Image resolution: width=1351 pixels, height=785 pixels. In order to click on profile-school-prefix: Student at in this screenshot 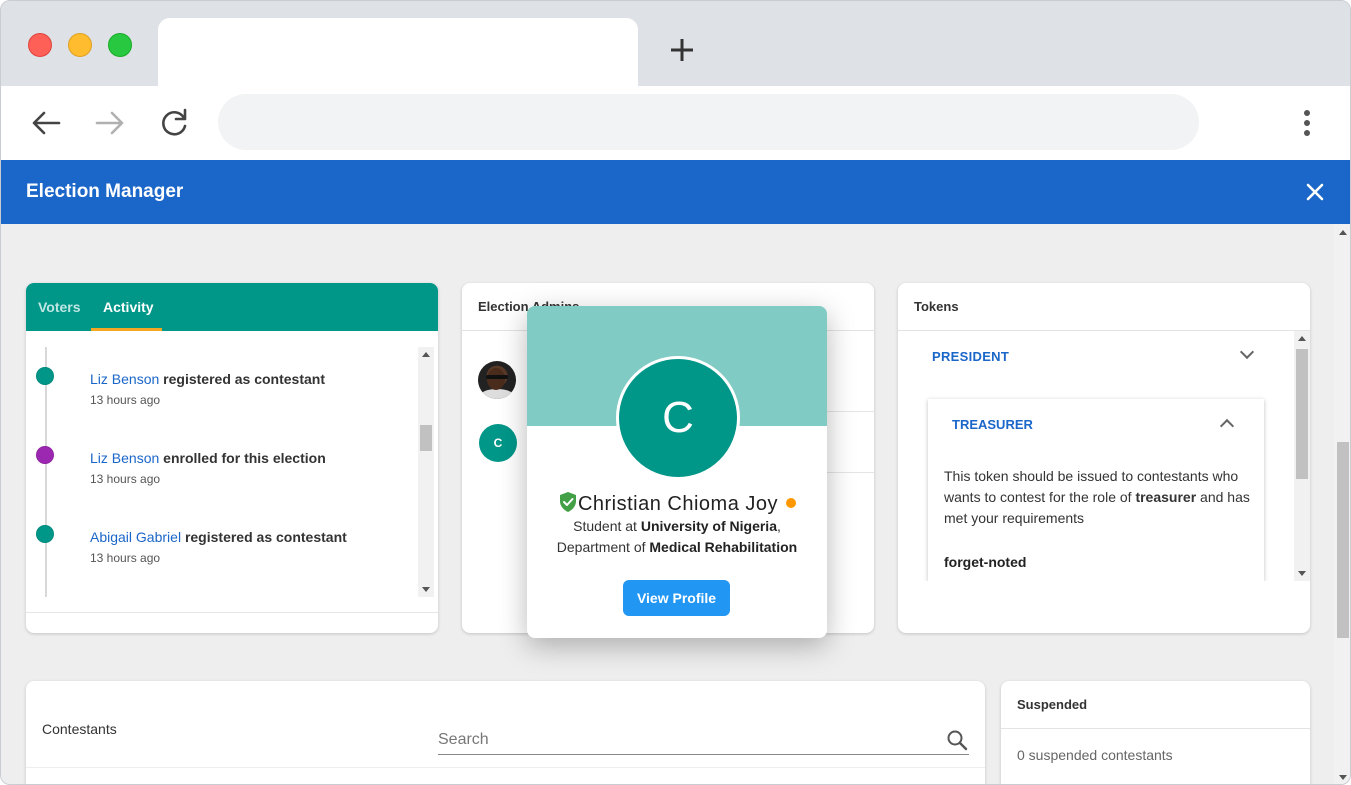, I will do `click(607, 526)`.